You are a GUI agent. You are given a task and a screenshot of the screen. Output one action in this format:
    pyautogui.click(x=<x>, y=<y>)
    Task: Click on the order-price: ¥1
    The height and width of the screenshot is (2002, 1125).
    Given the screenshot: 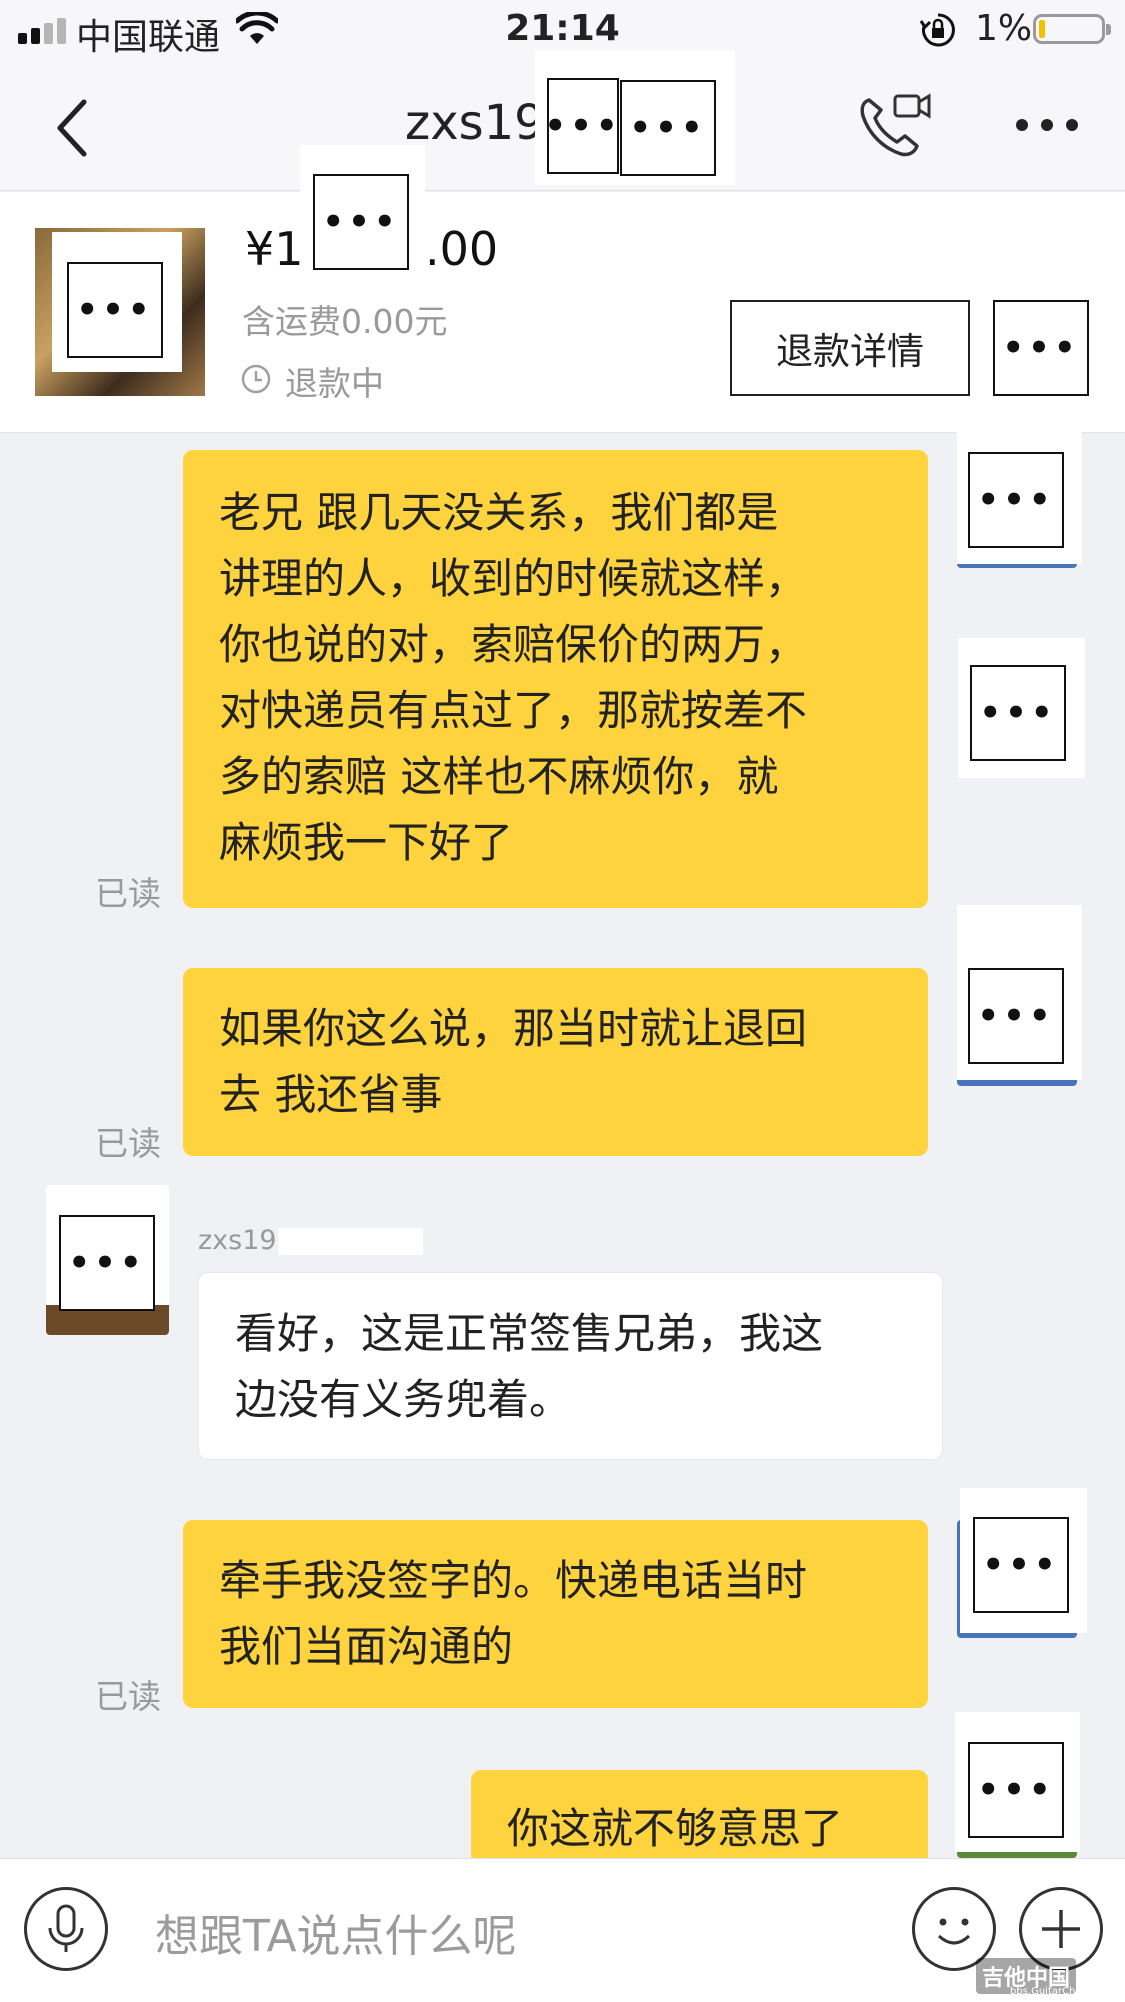 What is the action you would take?
    pyautogui.click(x=274, y=249)
    